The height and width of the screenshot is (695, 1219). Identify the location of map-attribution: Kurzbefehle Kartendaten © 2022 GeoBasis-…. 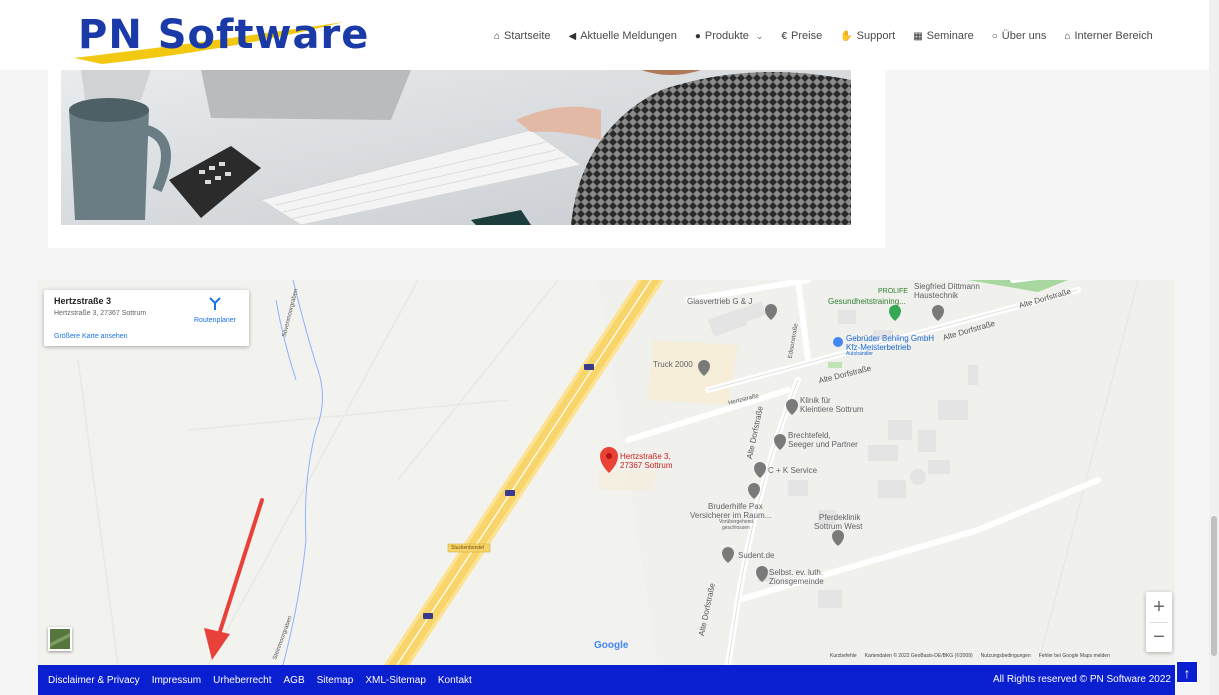
(970, 656).